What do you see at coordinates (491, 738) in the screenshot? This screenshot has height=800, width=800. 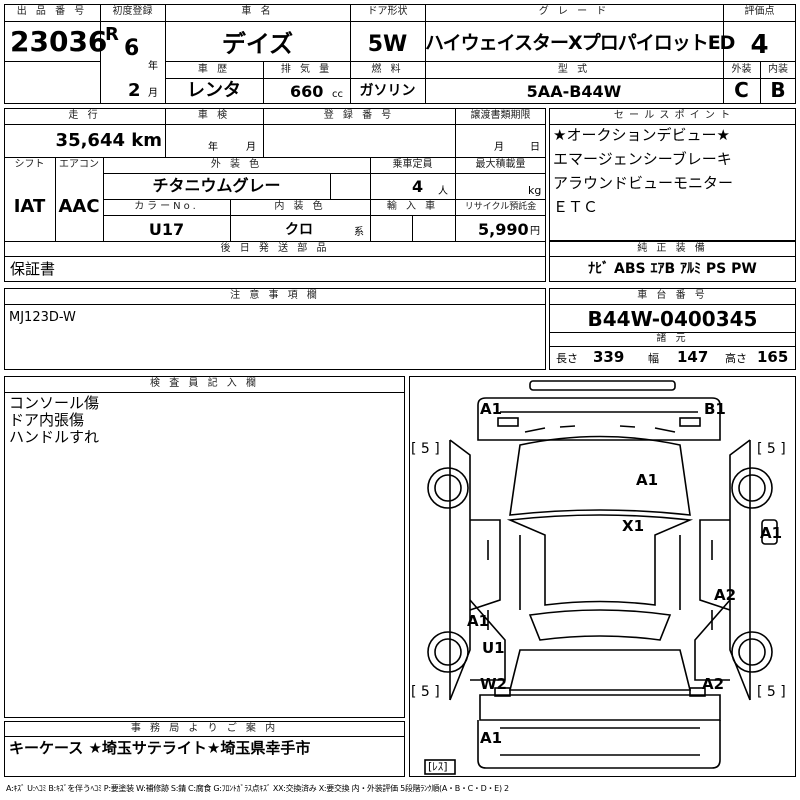 I see `mark-rear-bumper: A1` at bounding box center [491, 738].